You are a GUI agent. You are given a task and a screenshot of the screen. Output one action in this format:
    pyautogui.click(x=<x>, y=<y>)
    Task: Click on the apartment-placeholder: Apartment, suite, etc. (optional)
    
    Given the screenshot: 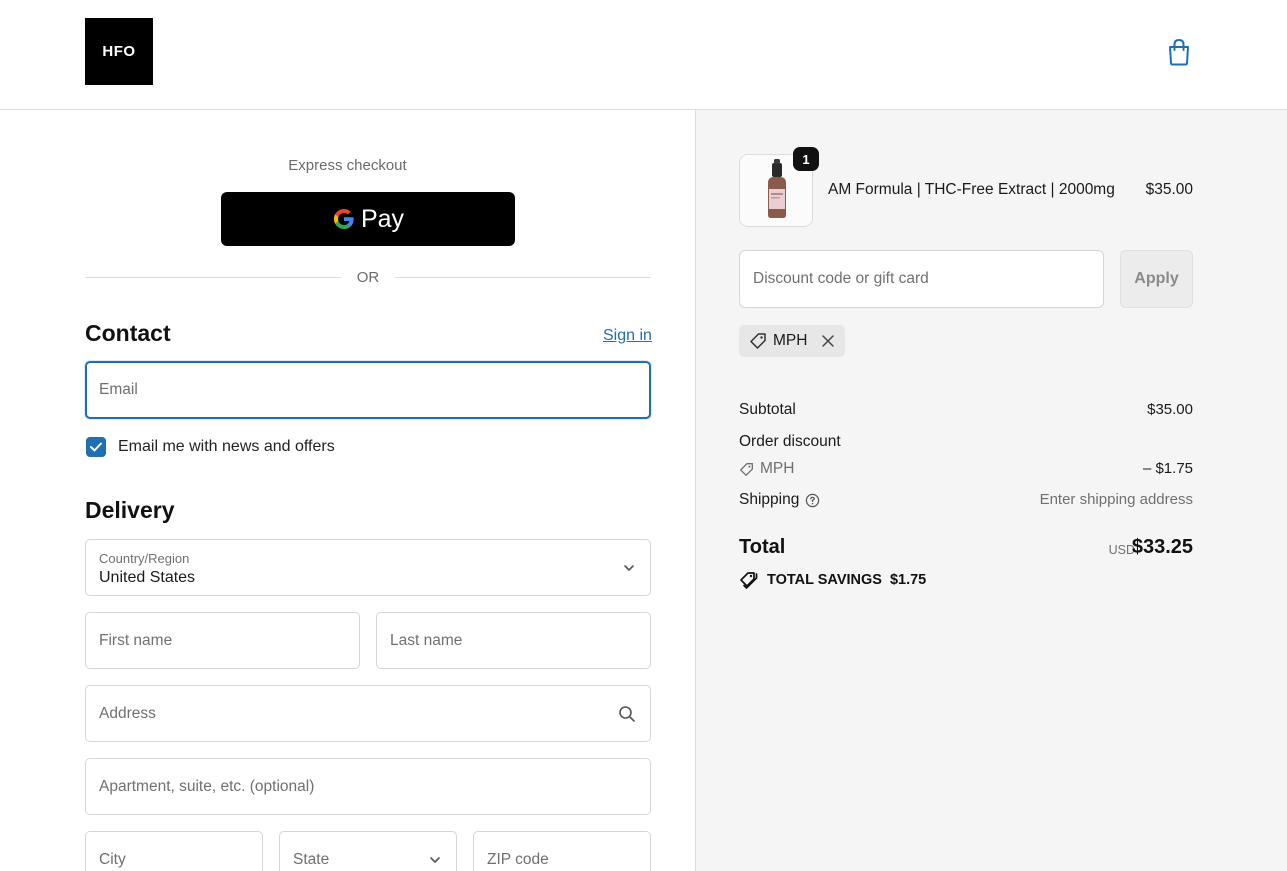 What is the action you would take?
    pyautogui.click(x=207, y=786)
    